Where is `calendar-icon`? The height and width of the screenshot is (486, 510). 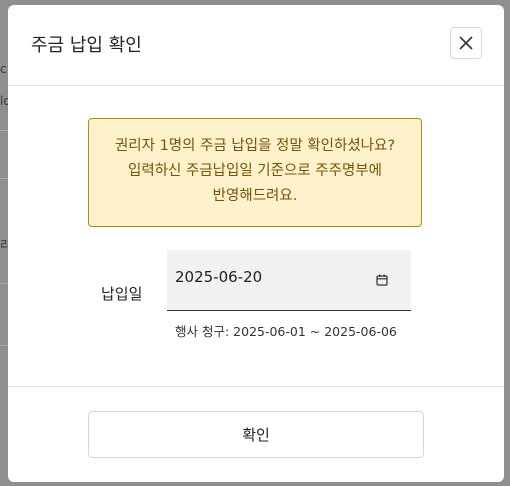 calendar-icon is located at coordinates (382, 280).